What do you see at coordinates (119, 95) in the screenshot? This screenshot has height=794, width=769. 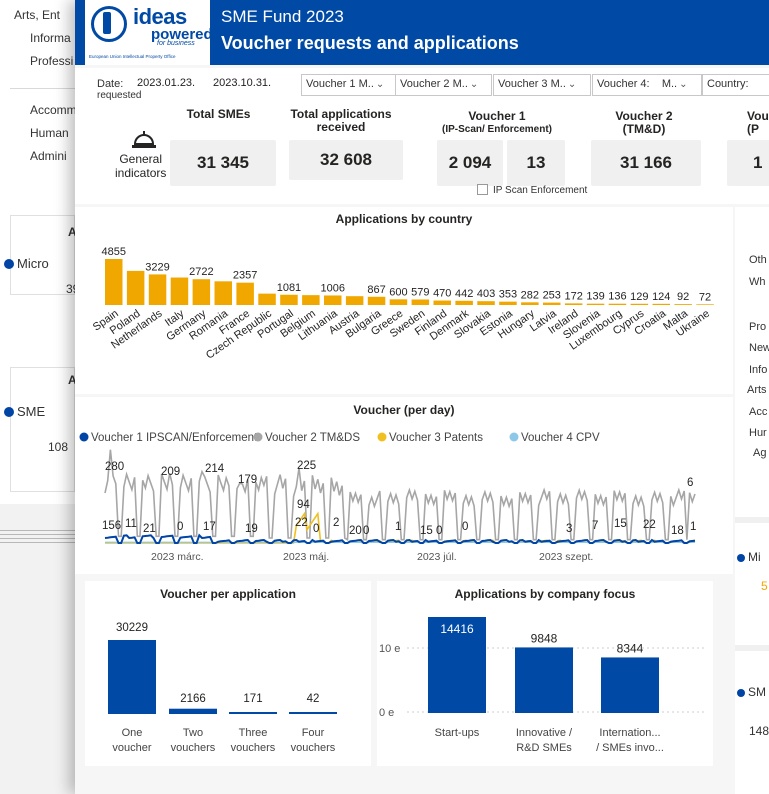 I see `date-filter-sublabel: requested` at bounding box center [119, 95].